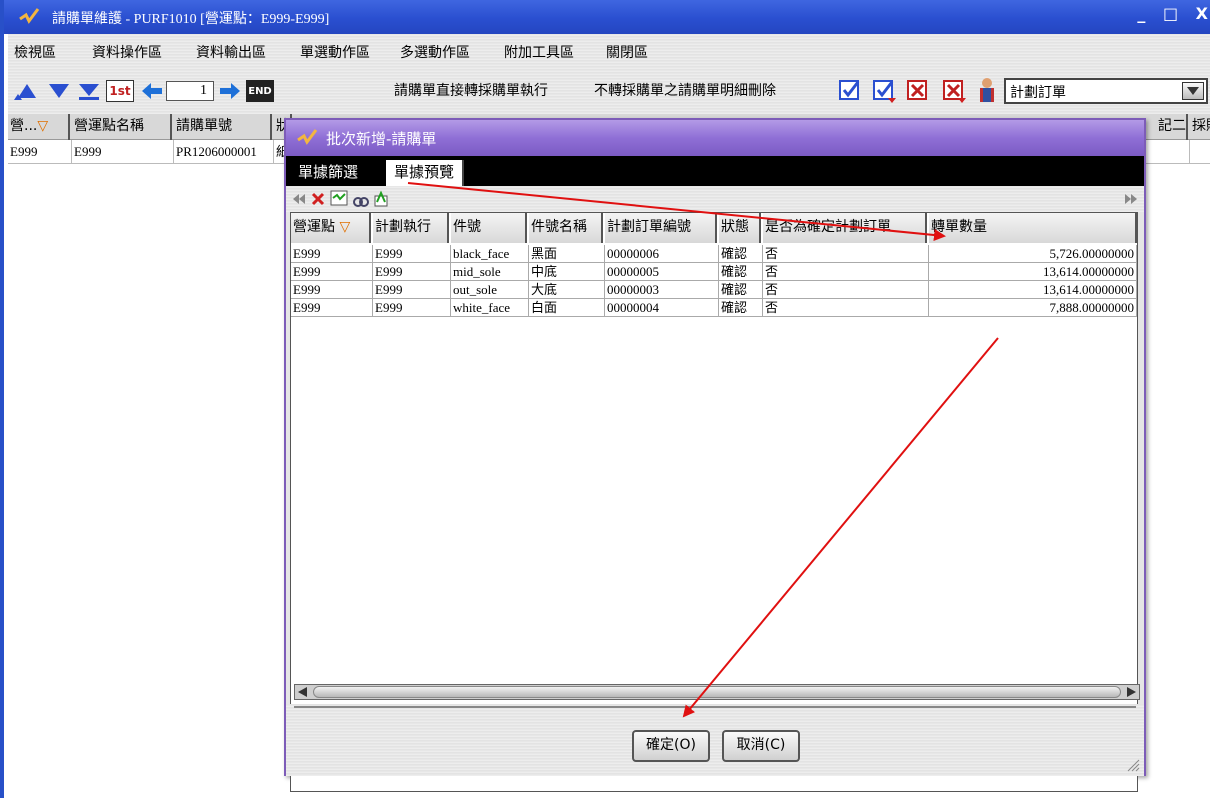 The width and height of the screenshot is (1210, 798). What do you see at coordinates (539, 52) in the screenshot?
I see `menu-addon-tools: 附加工具區` at bounding box center [539, 52].